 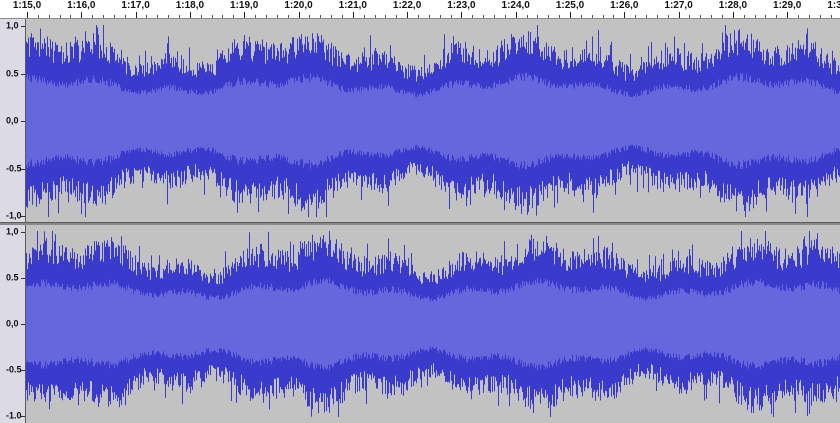 What do you see at coordinates (12, 231) in the screenshot?
I see `amp-label-max: 1,0` at bounding box center [12, 231].